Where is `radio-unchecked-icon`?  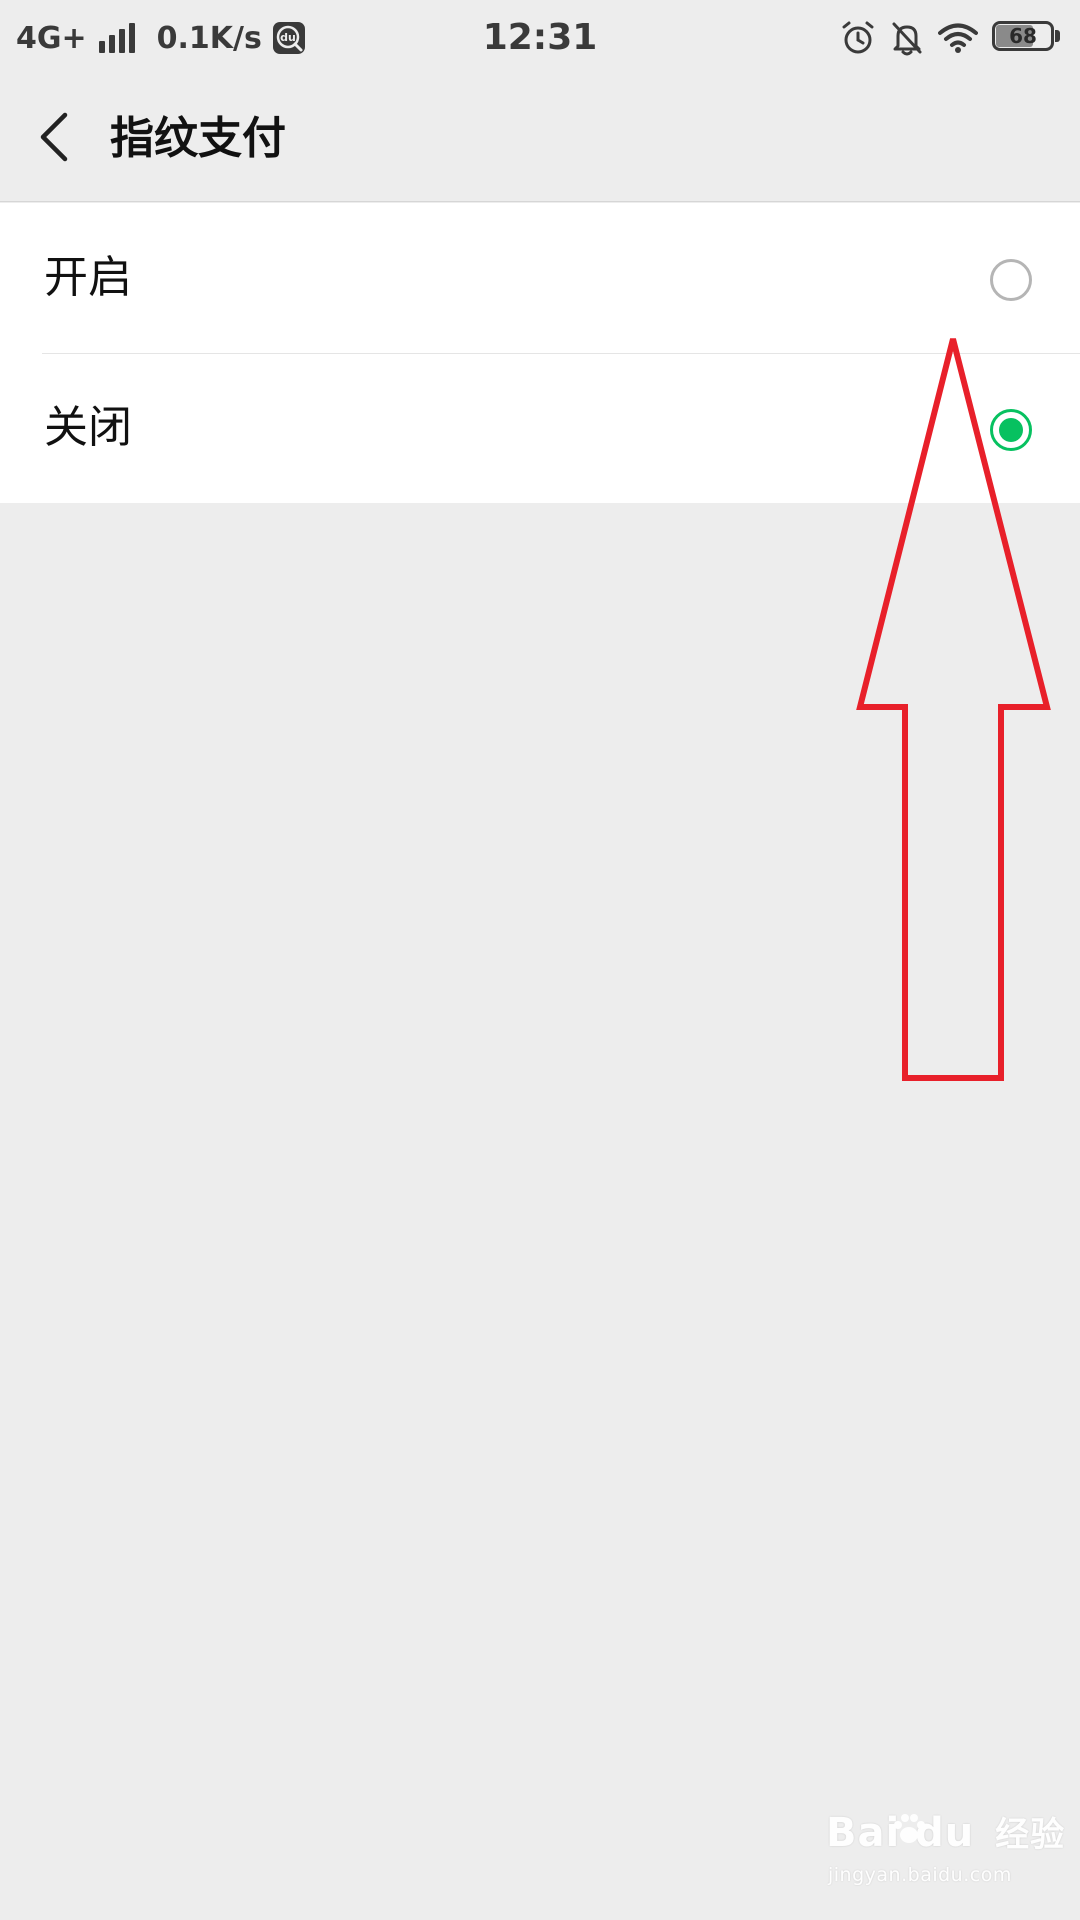
radio-unchecked-icon is located at coordinates (1011, 280).